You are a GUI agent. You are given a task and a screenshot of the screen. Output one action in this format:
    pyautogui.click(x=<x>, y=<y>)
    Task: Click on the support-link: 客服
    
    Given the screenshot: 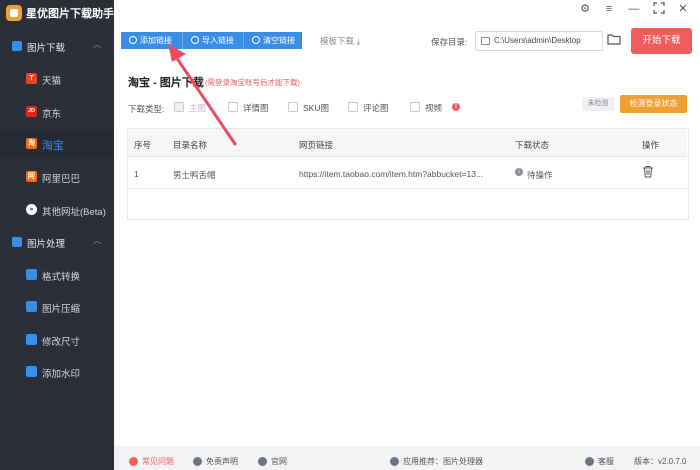 What is the action you would take?
    pyautogui.click(x=599, y=461)
    